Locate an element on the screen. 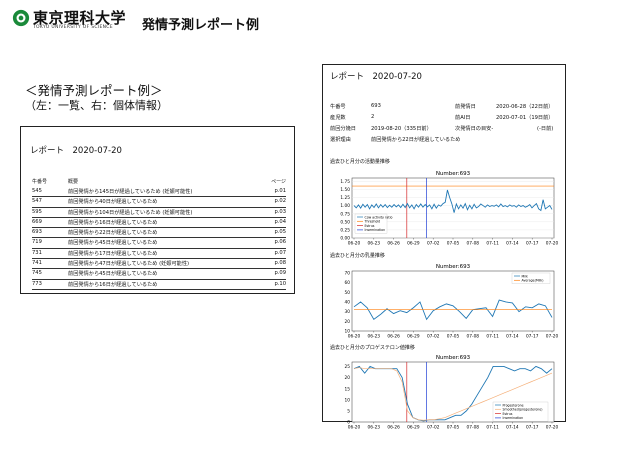  page-ref: p.02 is located at coordinates (280, 201).